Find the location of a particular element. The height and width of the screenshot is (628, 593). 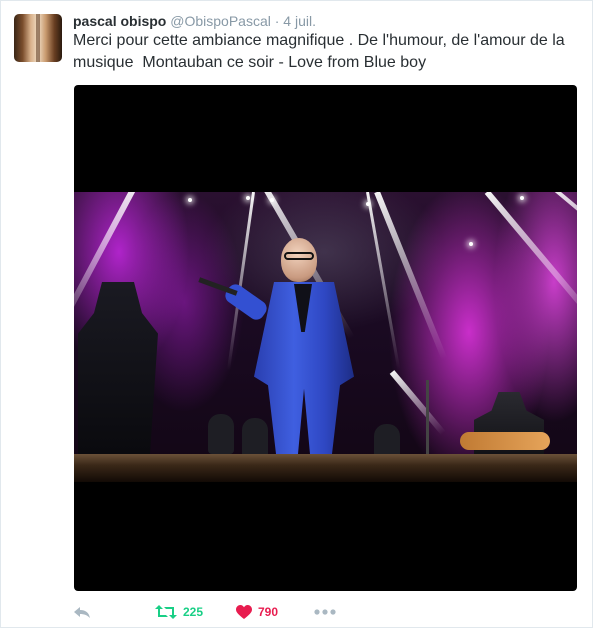

singer-head is located at coordinates (299, 260).